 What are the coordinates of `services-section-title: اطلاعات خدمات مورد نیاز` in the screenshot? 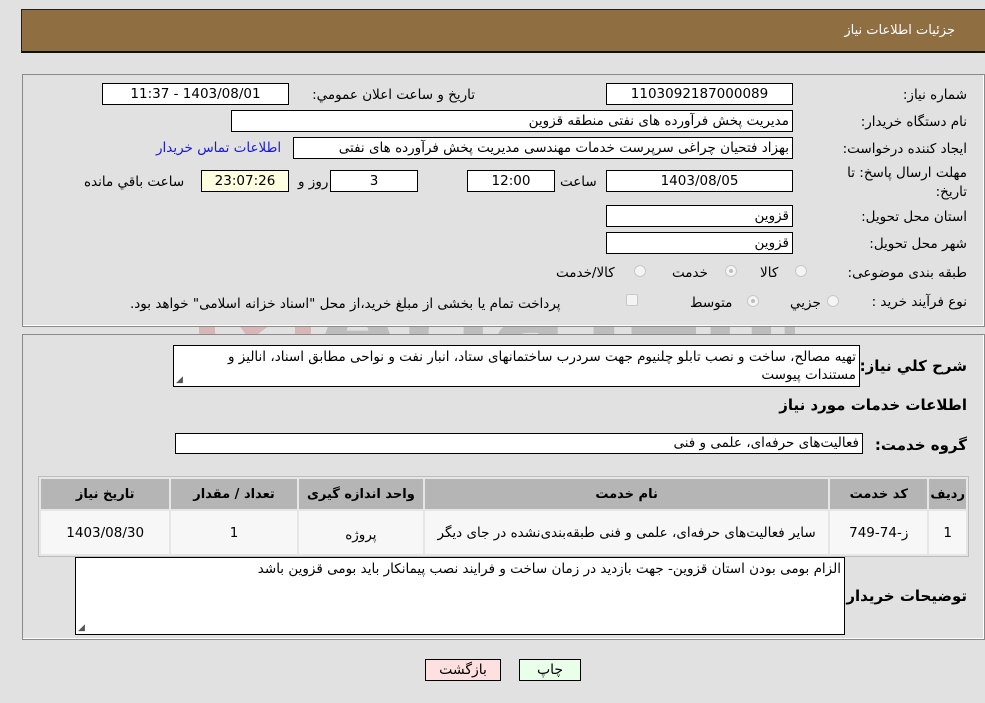 It's located at (873, 405).